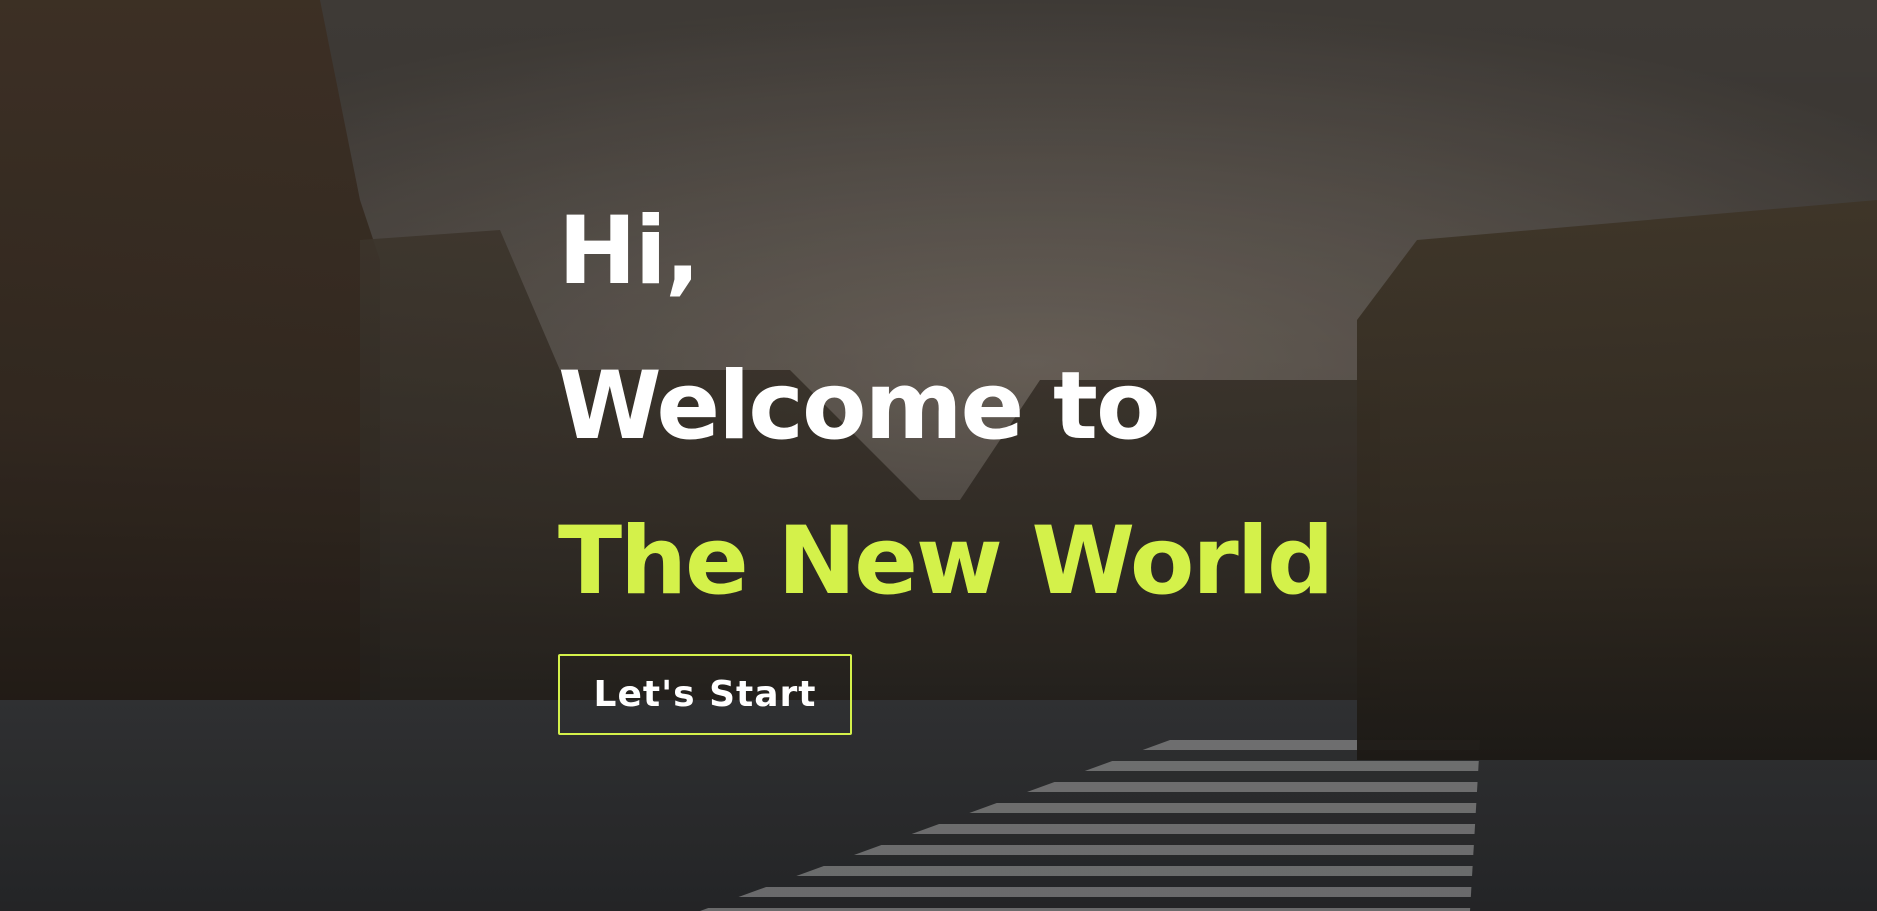 This screenshot has height=911, width=1877. Describe the element at coordinates (859, 406) in the screenshot. I see `hero-welcome: Welcome to` at that location.